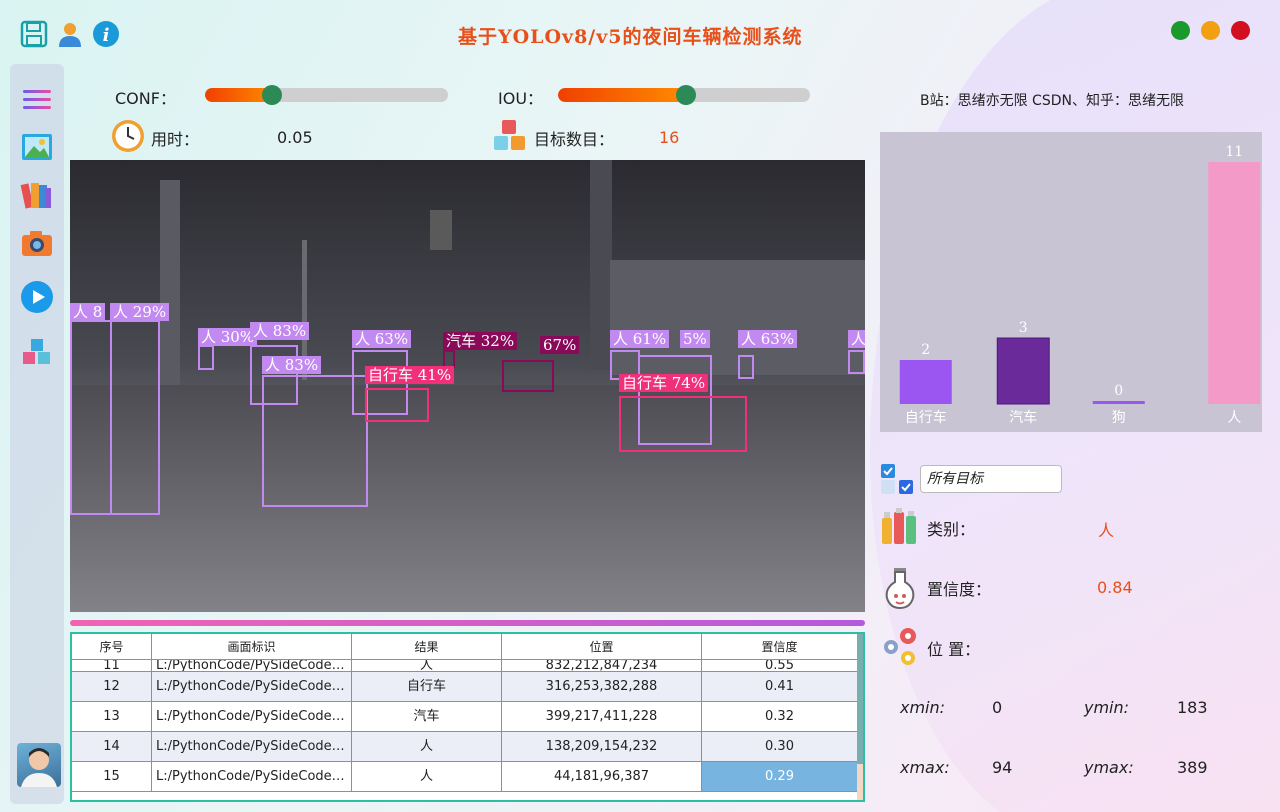  What do you see at coordinates (669, 137) in the screenshot?
I see `count-value: 16` at bounding box center [669, 137].